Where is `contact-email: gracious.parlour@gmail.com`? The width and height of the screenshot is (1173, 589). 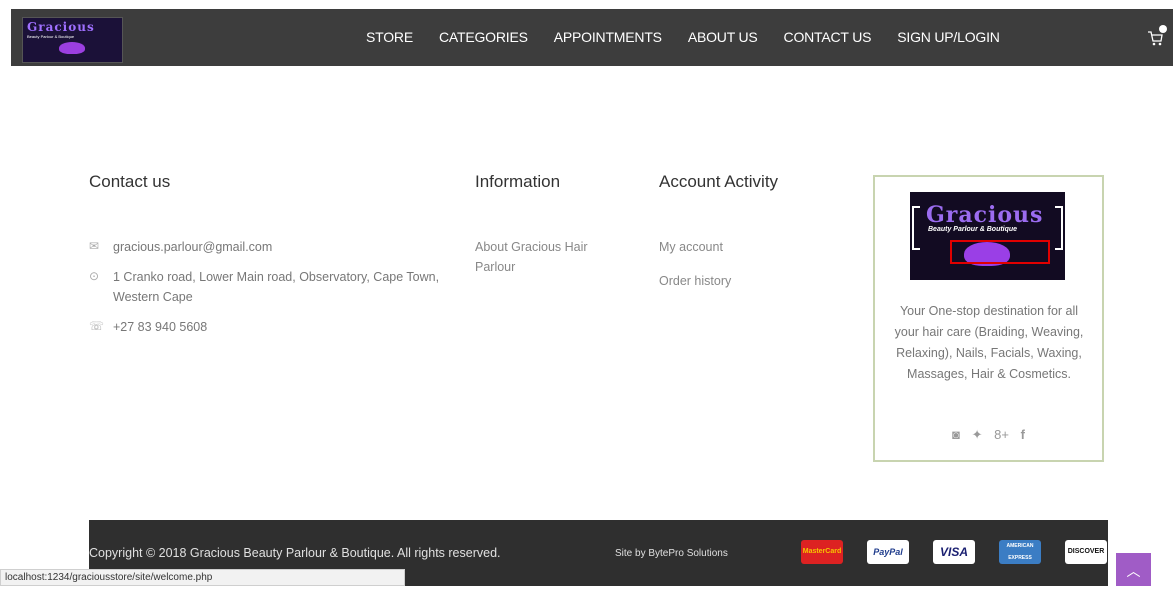 contact-email: gracious.parlour@gmail.com is located at coordinates (192, 247).